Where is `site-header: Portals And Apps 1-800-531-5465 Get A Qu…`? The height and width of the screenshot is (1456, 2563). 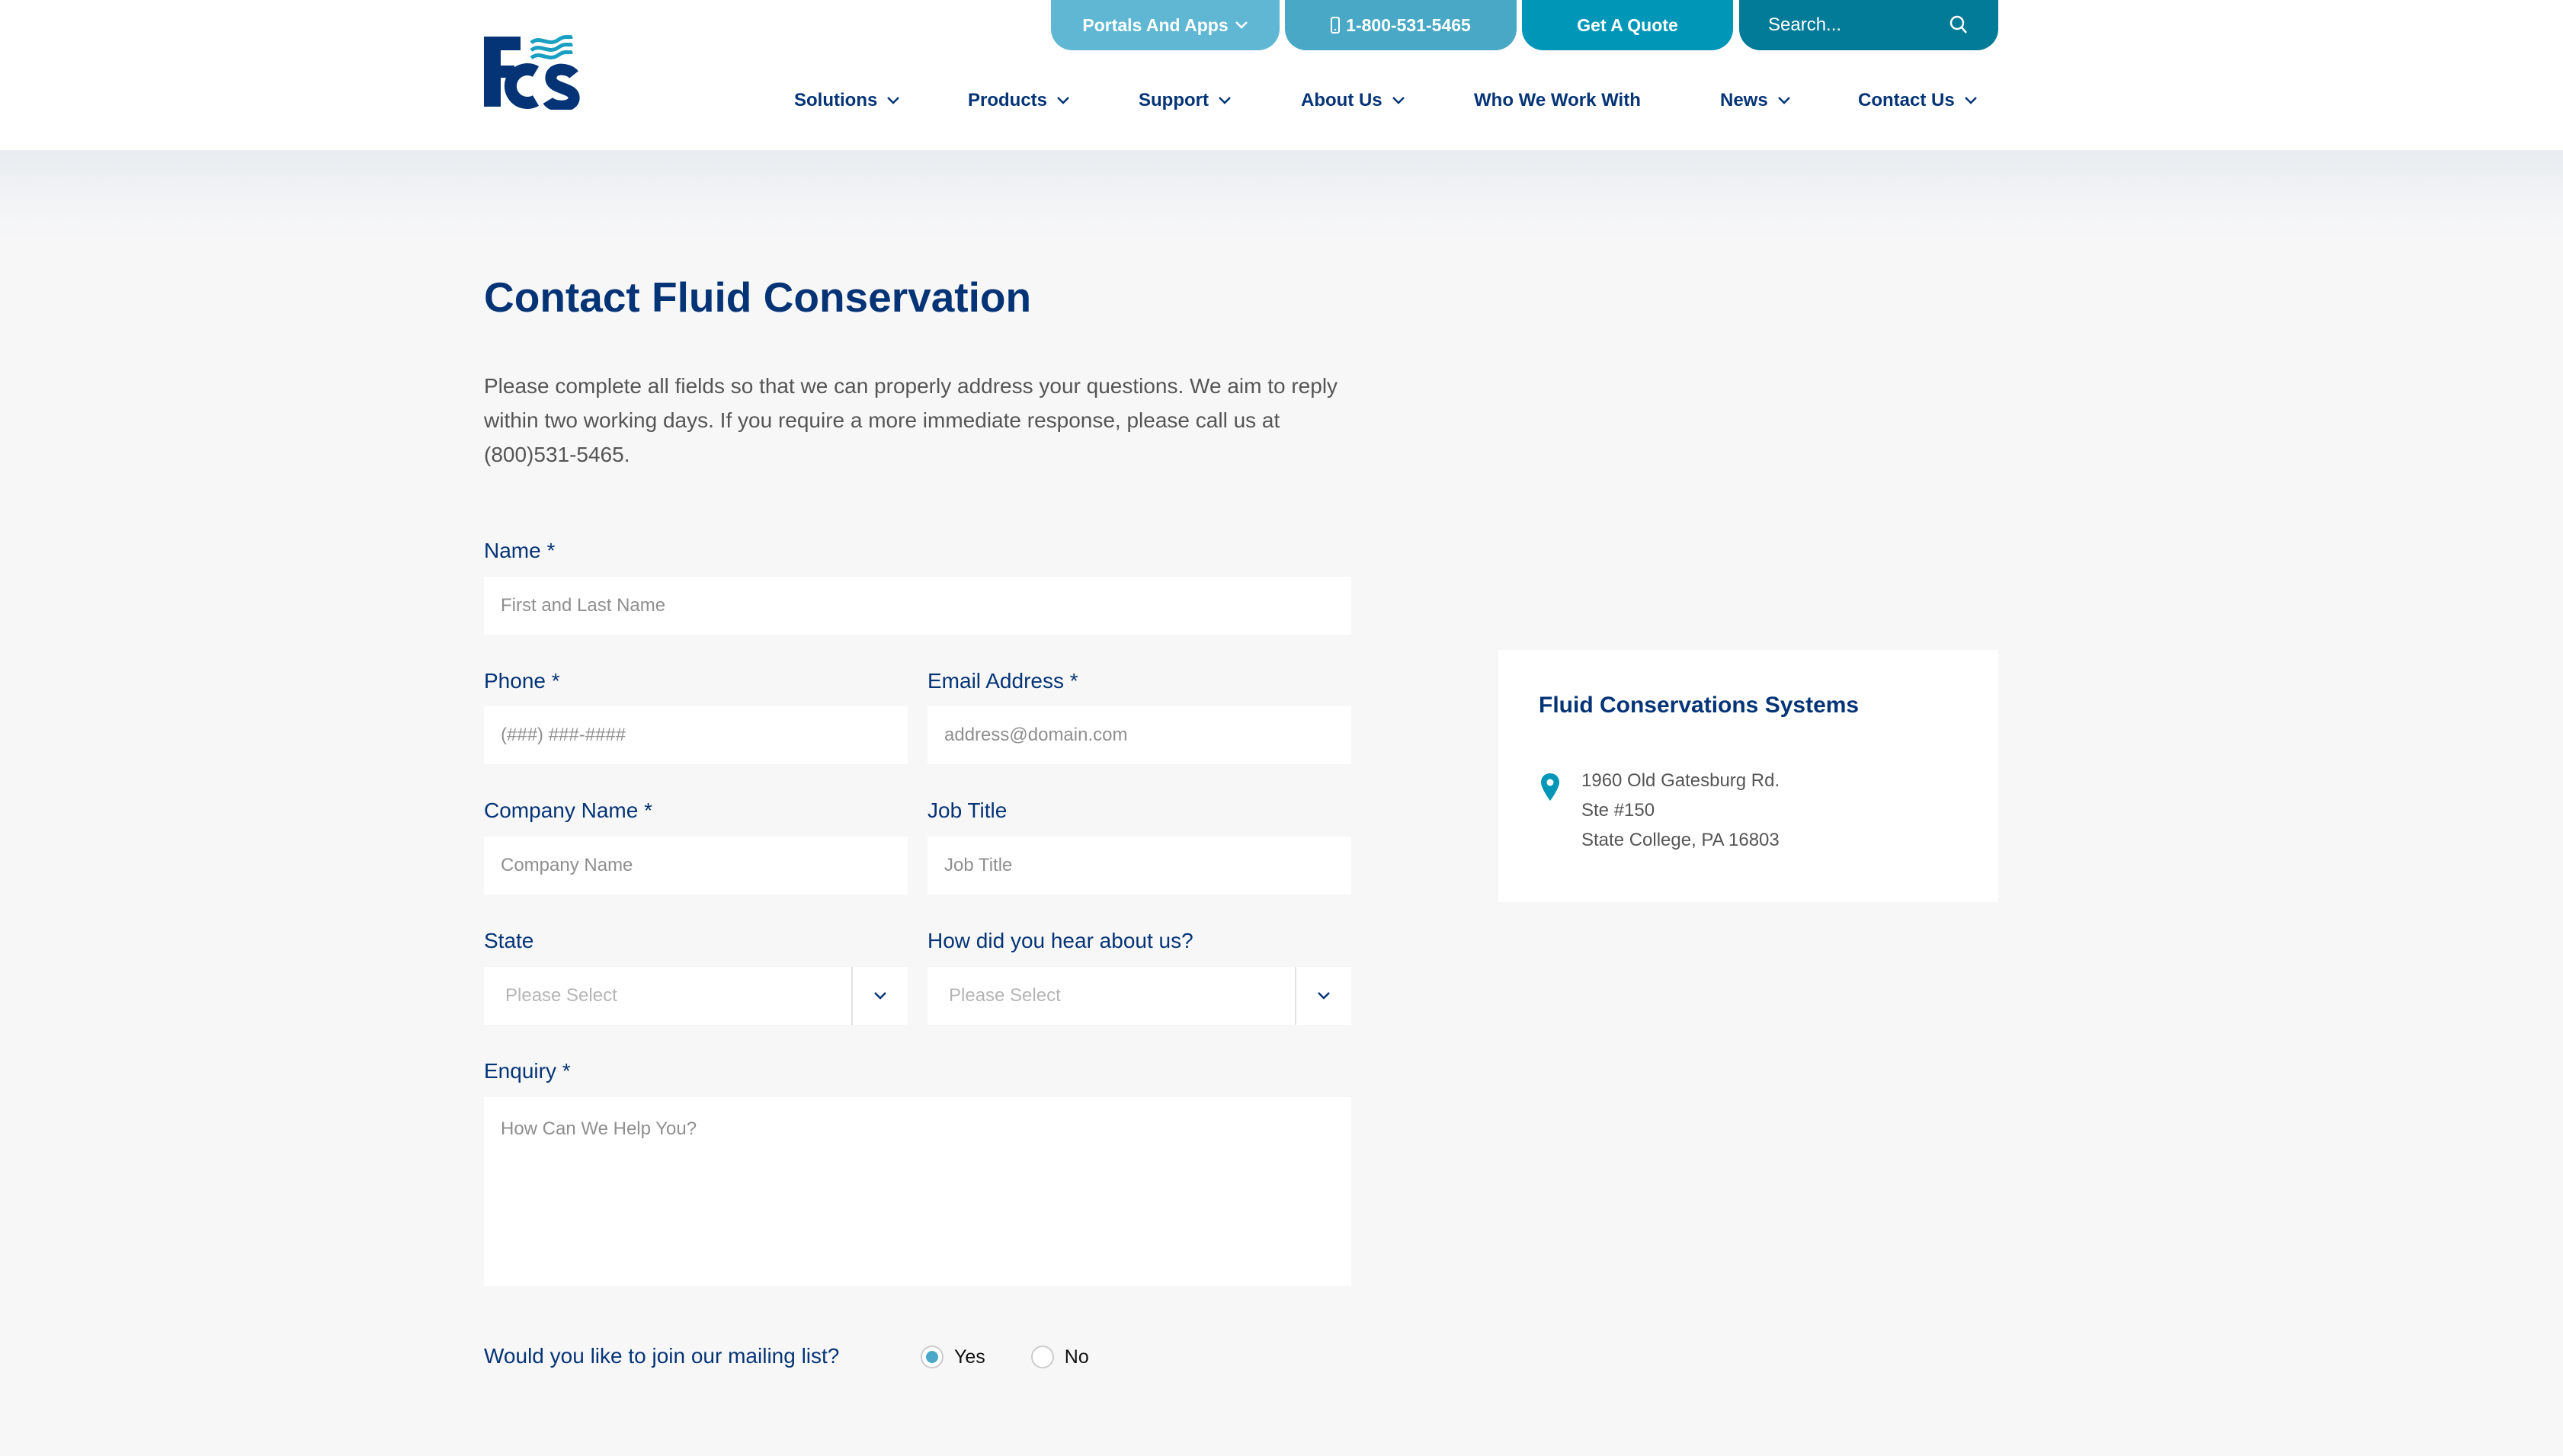 site-header: Portals And Apps 1-800-531-5465 Get A Qu… is located at coordinates (1281, 75).